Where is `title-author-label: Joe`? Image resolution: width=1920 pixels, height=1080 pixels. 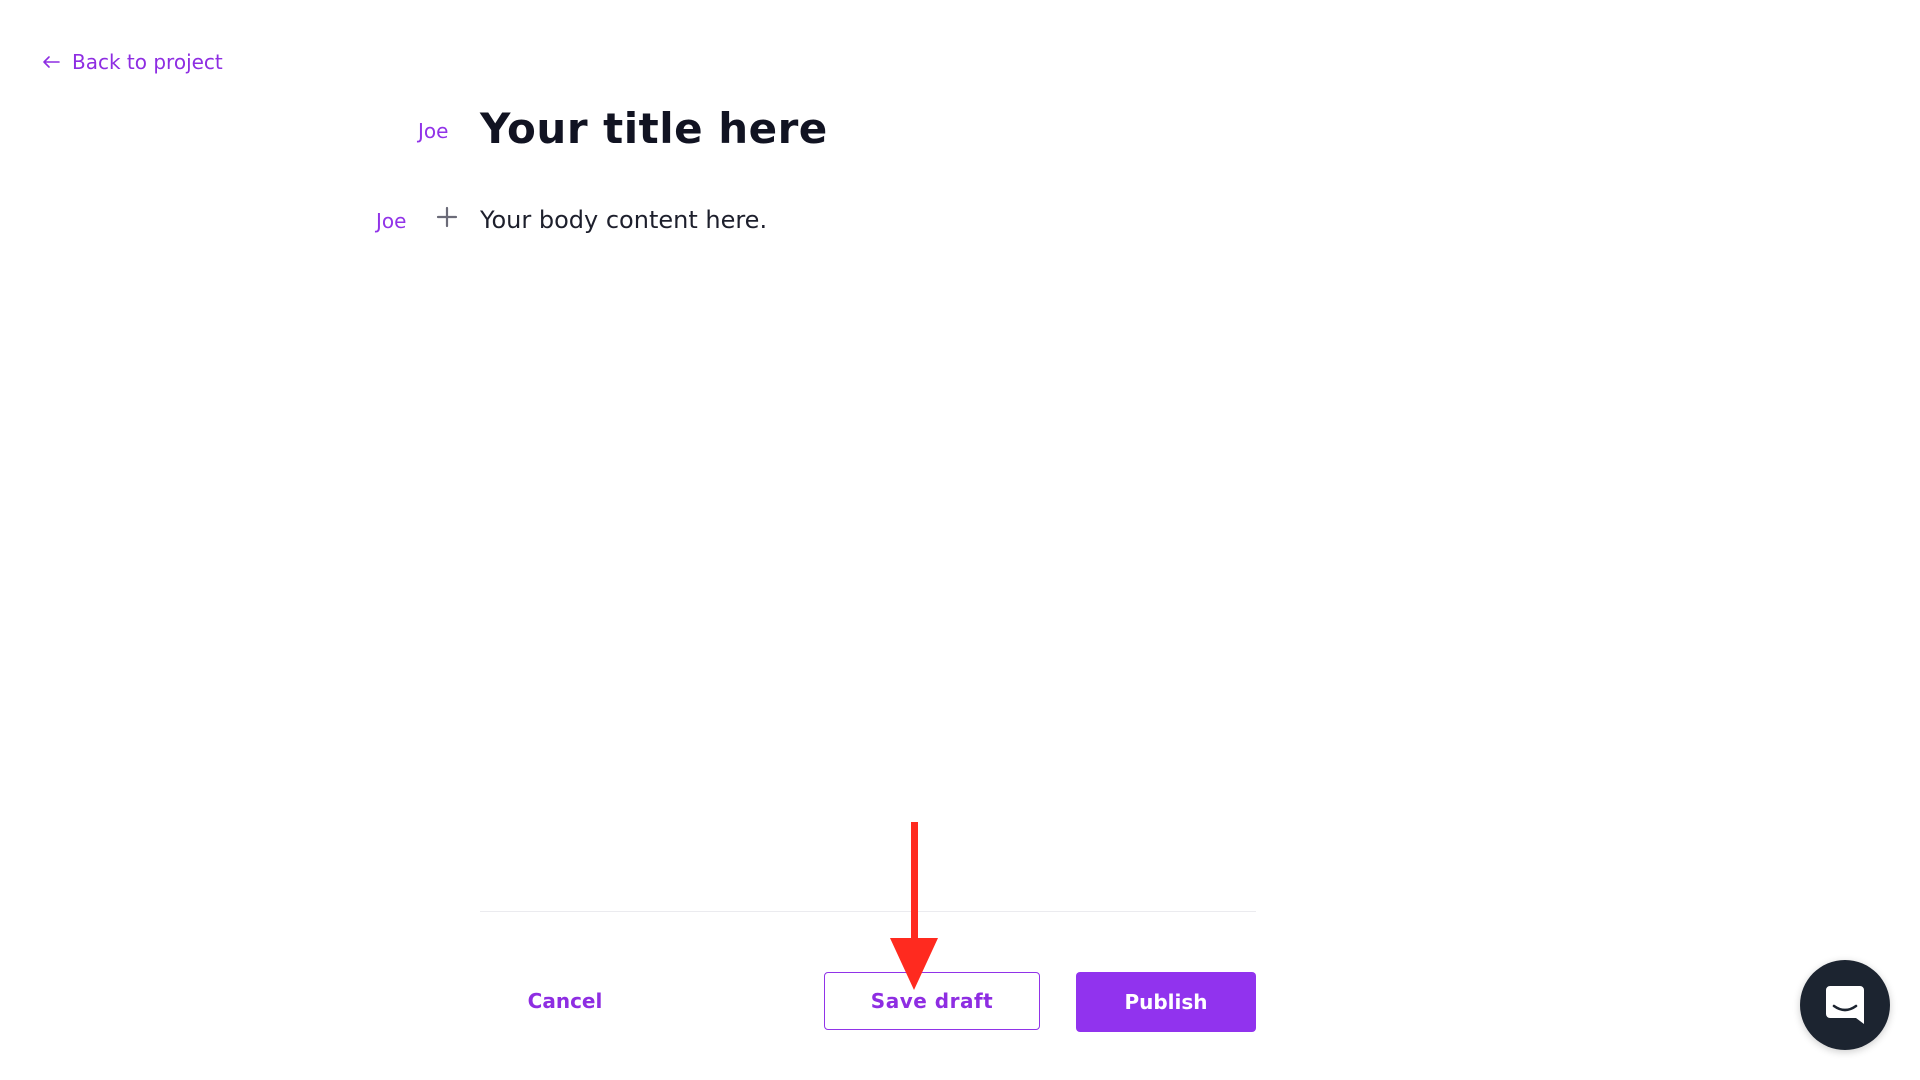
title-author-label: Joe is located at coordinates (433, 131).